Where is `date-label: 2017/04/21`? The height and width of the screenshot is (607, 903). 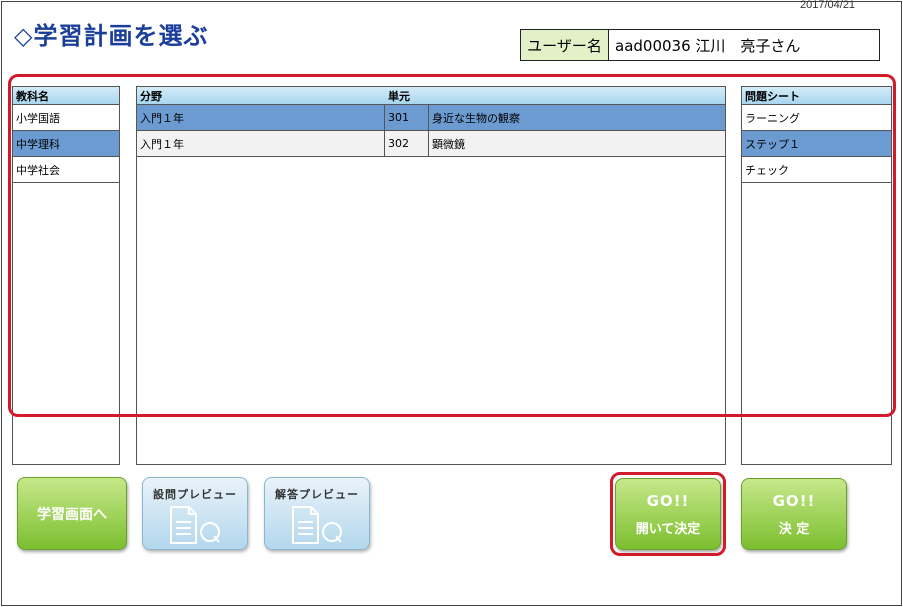
date-label: 2017/04/21 is located at coordinates (828, 5).